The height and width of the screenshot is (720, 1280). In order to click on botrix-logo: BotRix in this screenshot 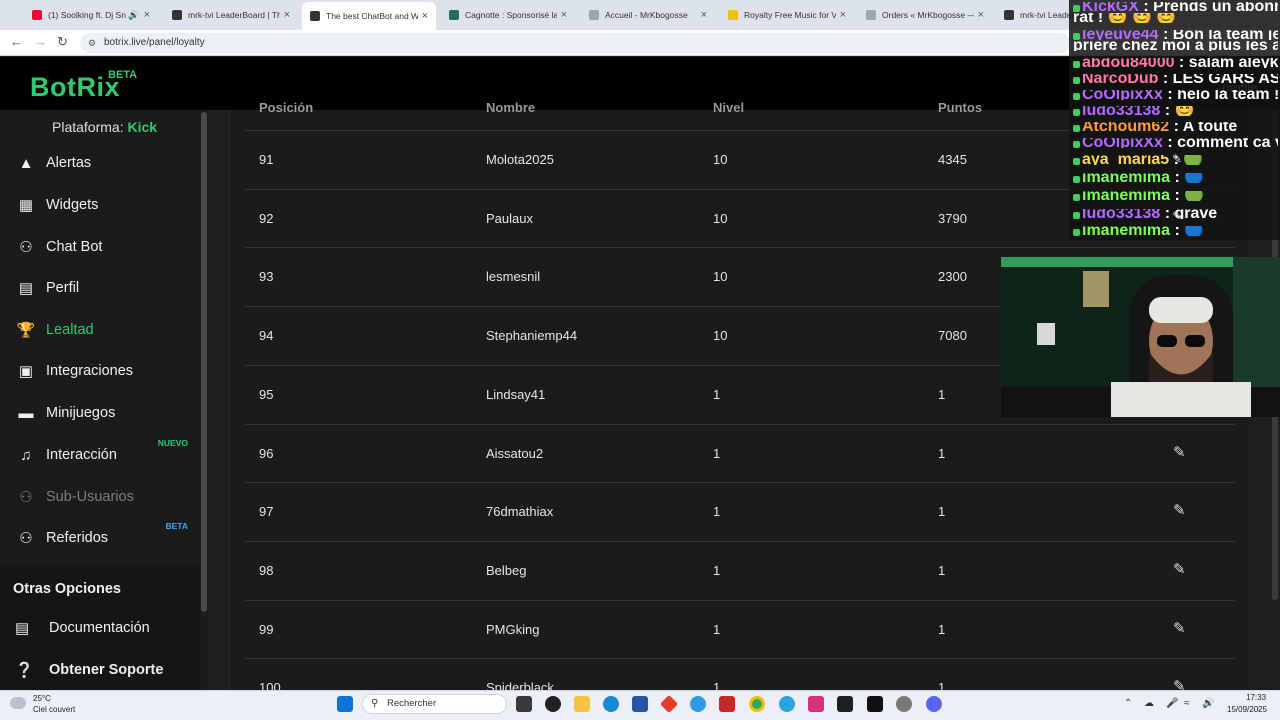, I will do `click(75, 87)`.